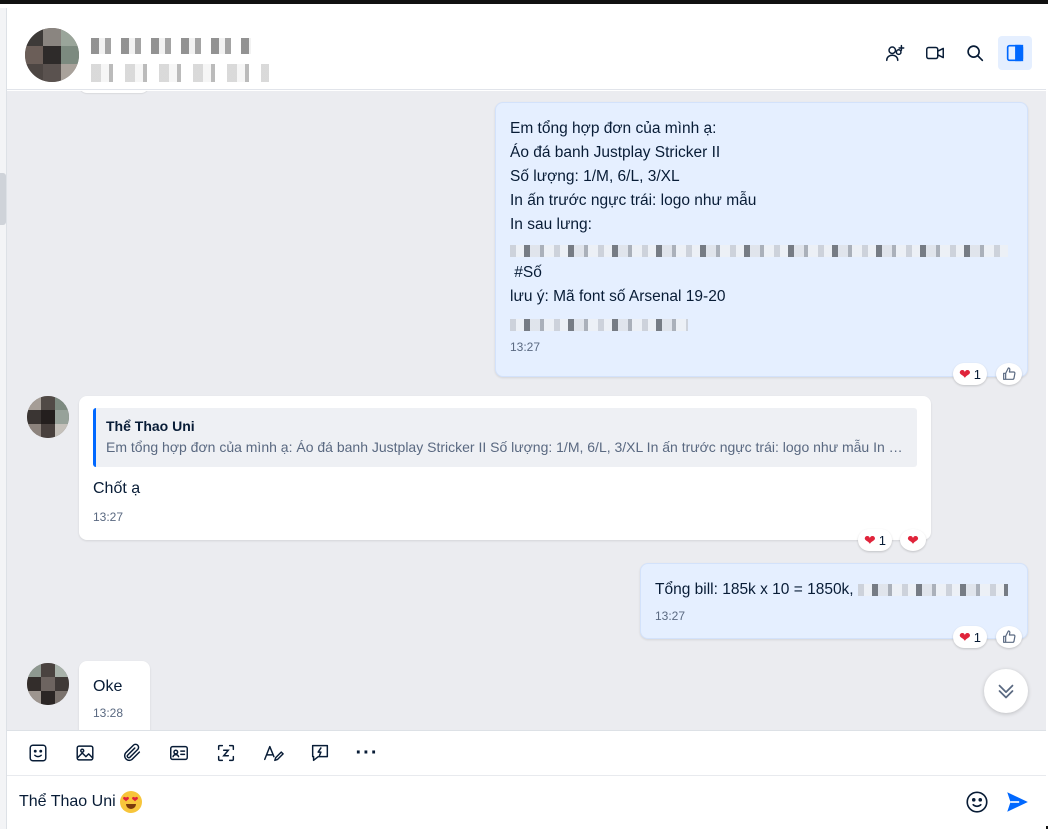 This screenshot has height=829, width=1048. Describe the element at coordinates (595, 176) in the screenshot. I see `message-line: Số lượng: 1/M, 6/L, 3/XL` at that location.